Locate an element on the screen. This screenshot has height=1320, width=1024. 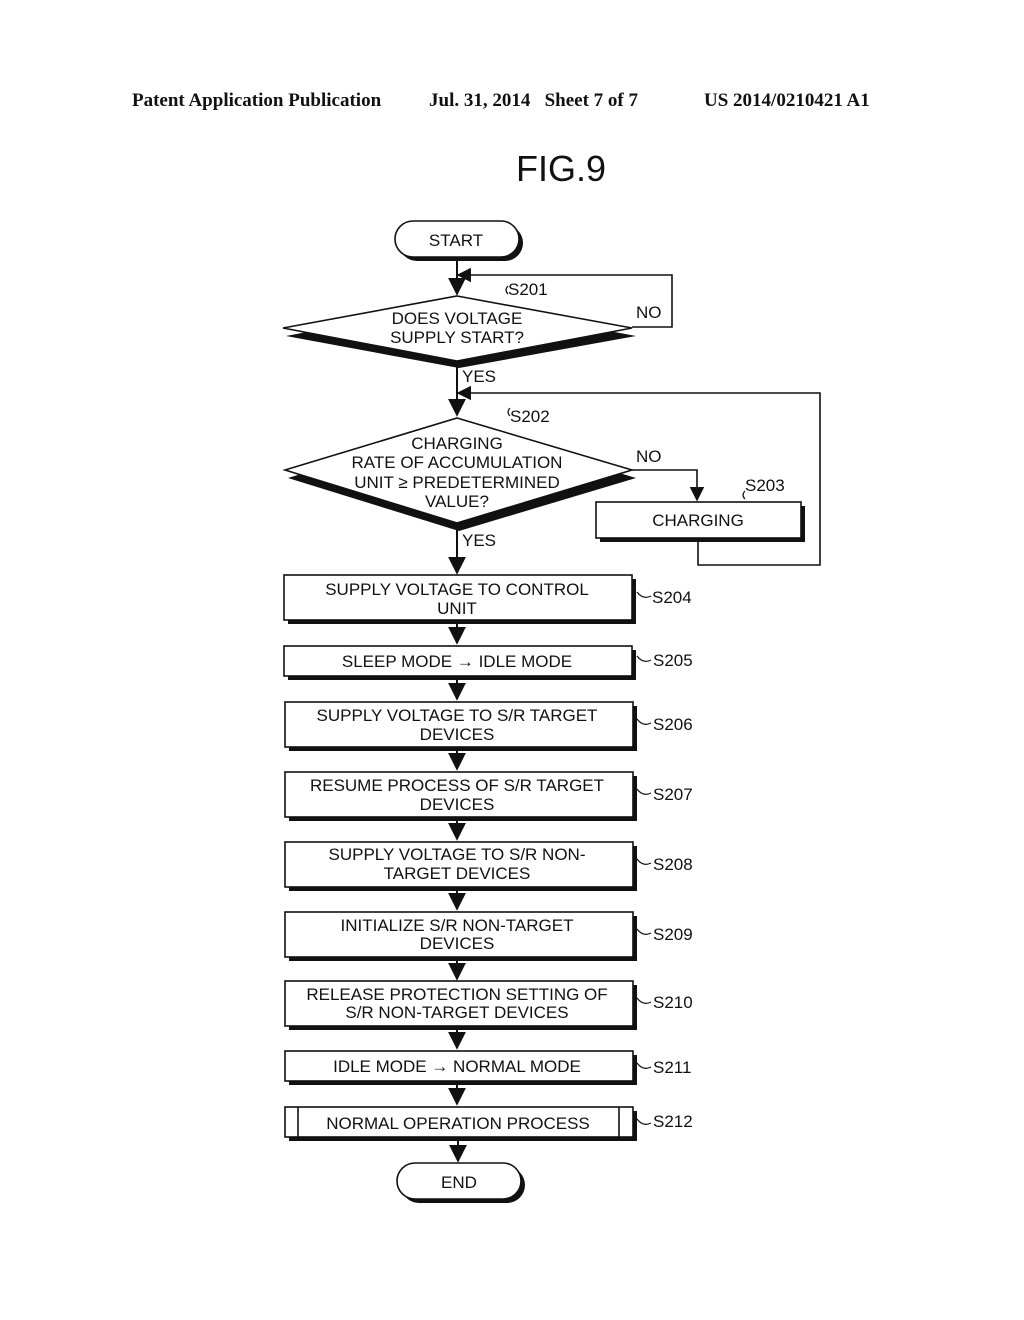
s201-step-id: S201 is located at coordinates (528, 289).